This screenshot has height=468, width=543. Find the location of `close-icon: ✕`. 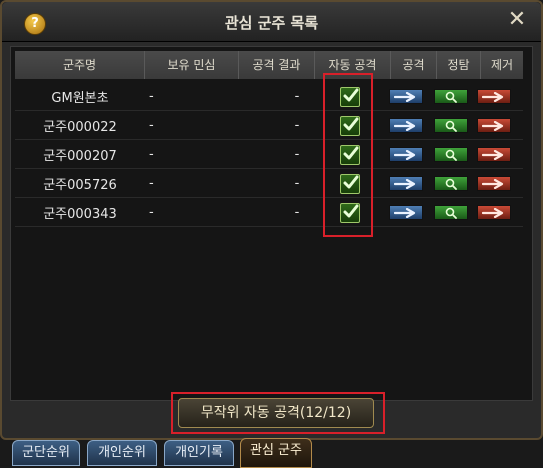

close-icon: ✕ is located at coordinates (517, 20).